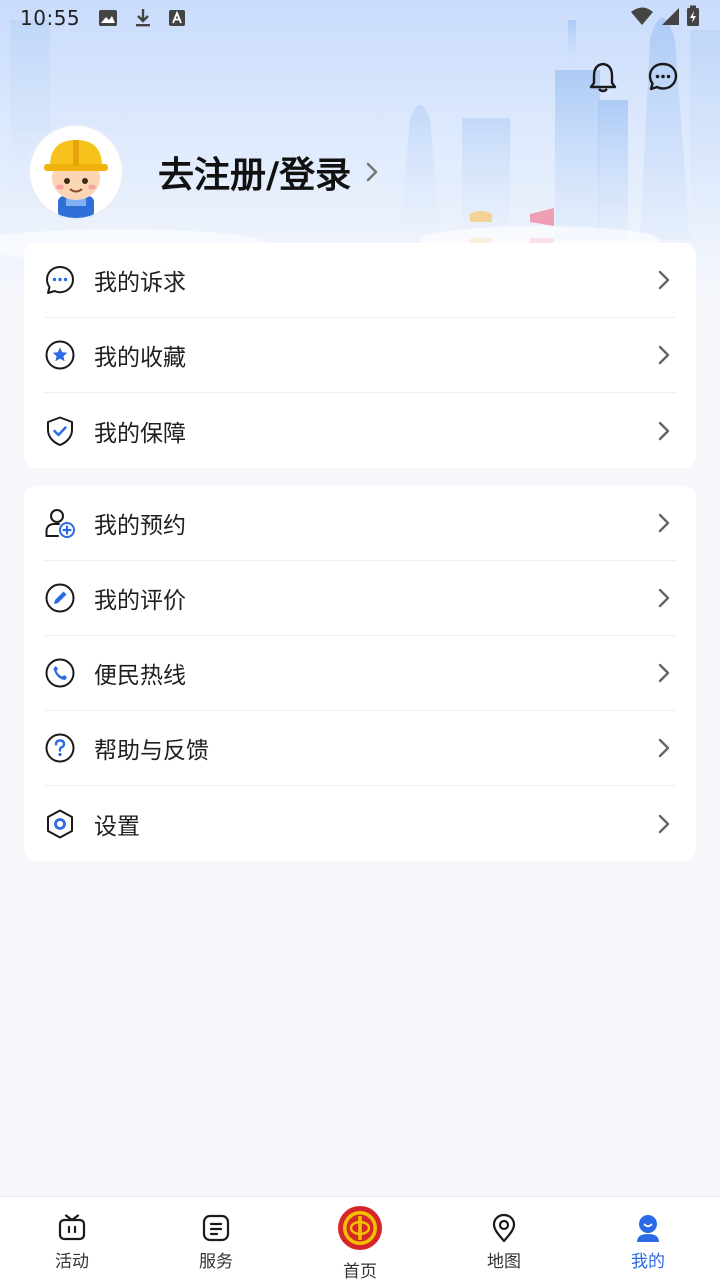 Image resolution: width=720 pixels, height=1280 pixels. Describe the element at coordinates (140, 676) in the screenshot. I see `menu-item-label: 便民热线` at that location.